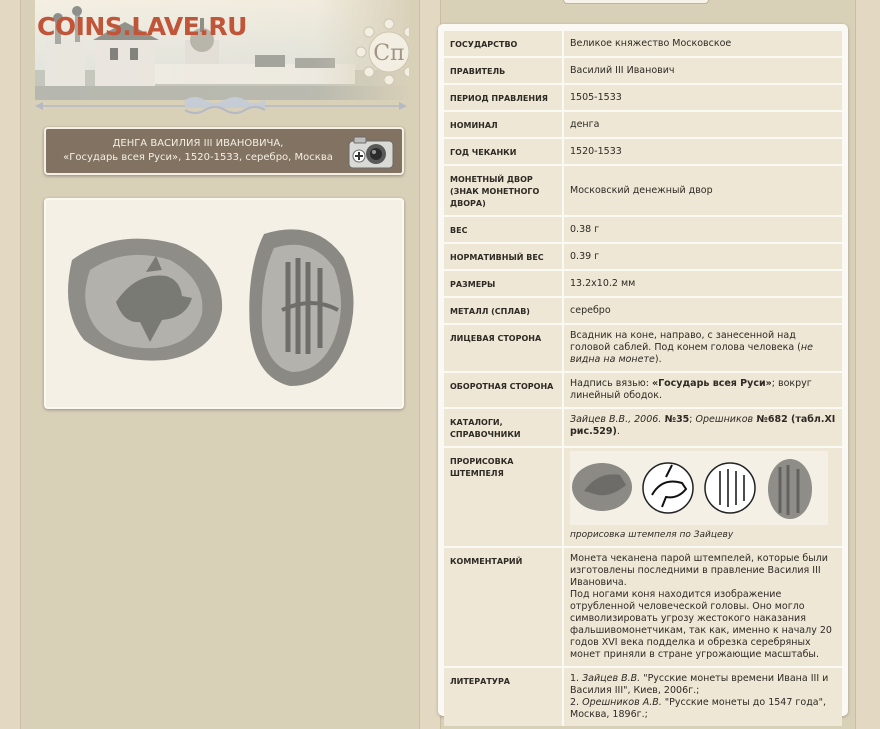  What do you see at coordinates (504, 310) in the screenshot?
I see `metal-label: МЕТАЛЛ (СПЛАВ)` at bounding box center [504, 310].